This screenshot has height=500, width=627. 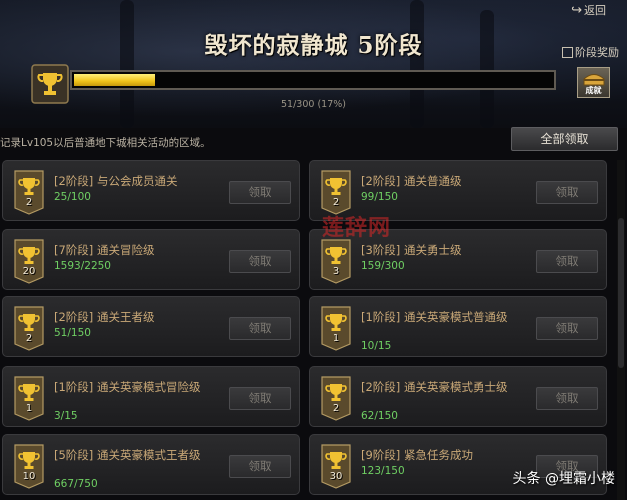 I want to click on achievement-name: [1阶段] 通关英豪模式冒险级, so click(x=127, y=387).